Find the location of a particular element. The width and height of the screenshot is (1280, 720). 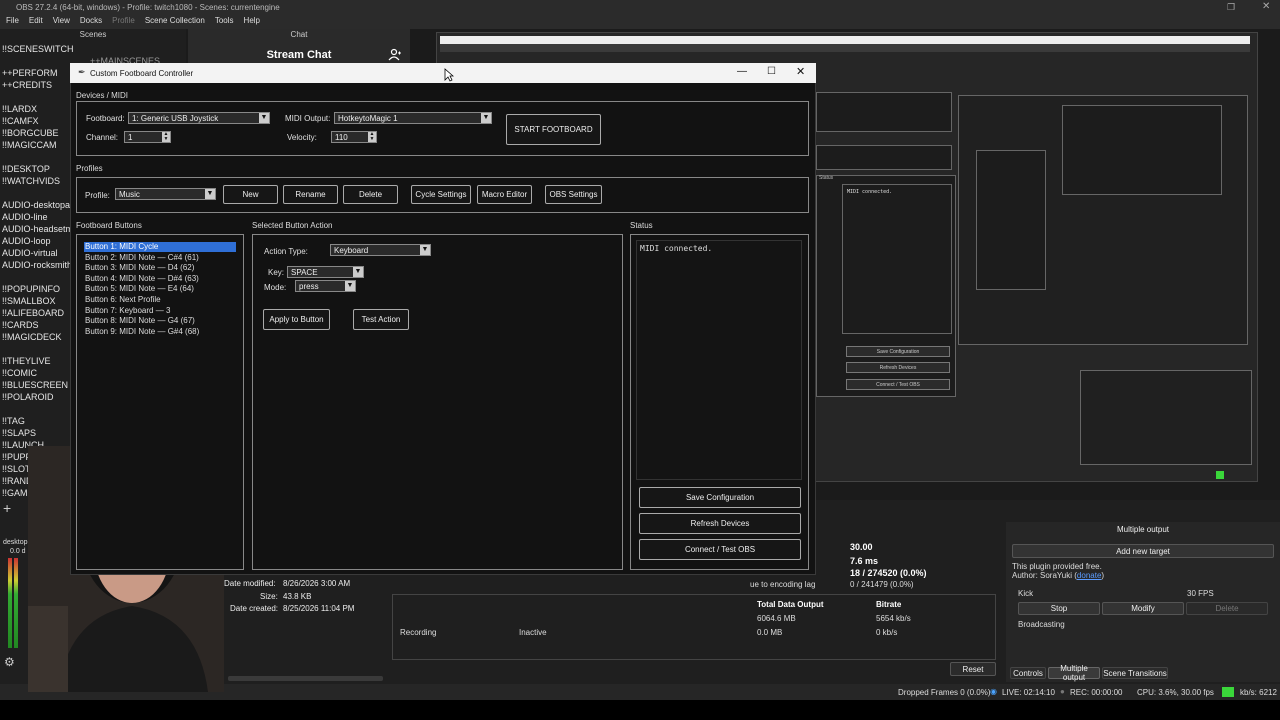

footboard-button-item: Button 5: MIDI Note — E4 (64) is located at coordinates (160, 289).